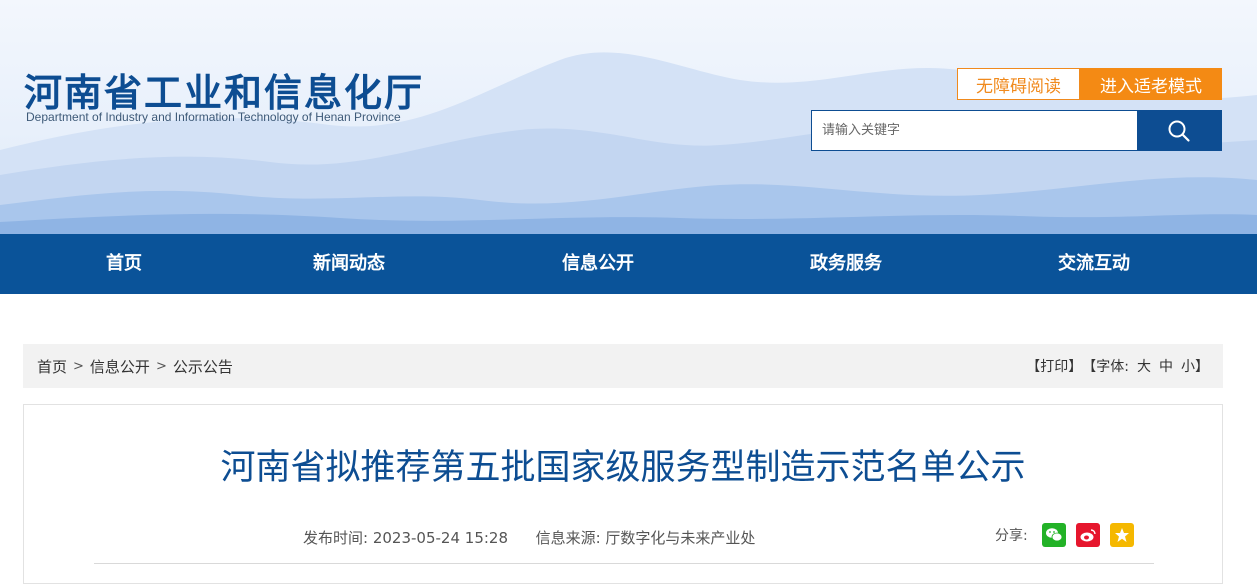 Image resolution: width=1257 pixels, height=584 pixels. I want to click on font-medium-button: 中, so click(1166, 366).